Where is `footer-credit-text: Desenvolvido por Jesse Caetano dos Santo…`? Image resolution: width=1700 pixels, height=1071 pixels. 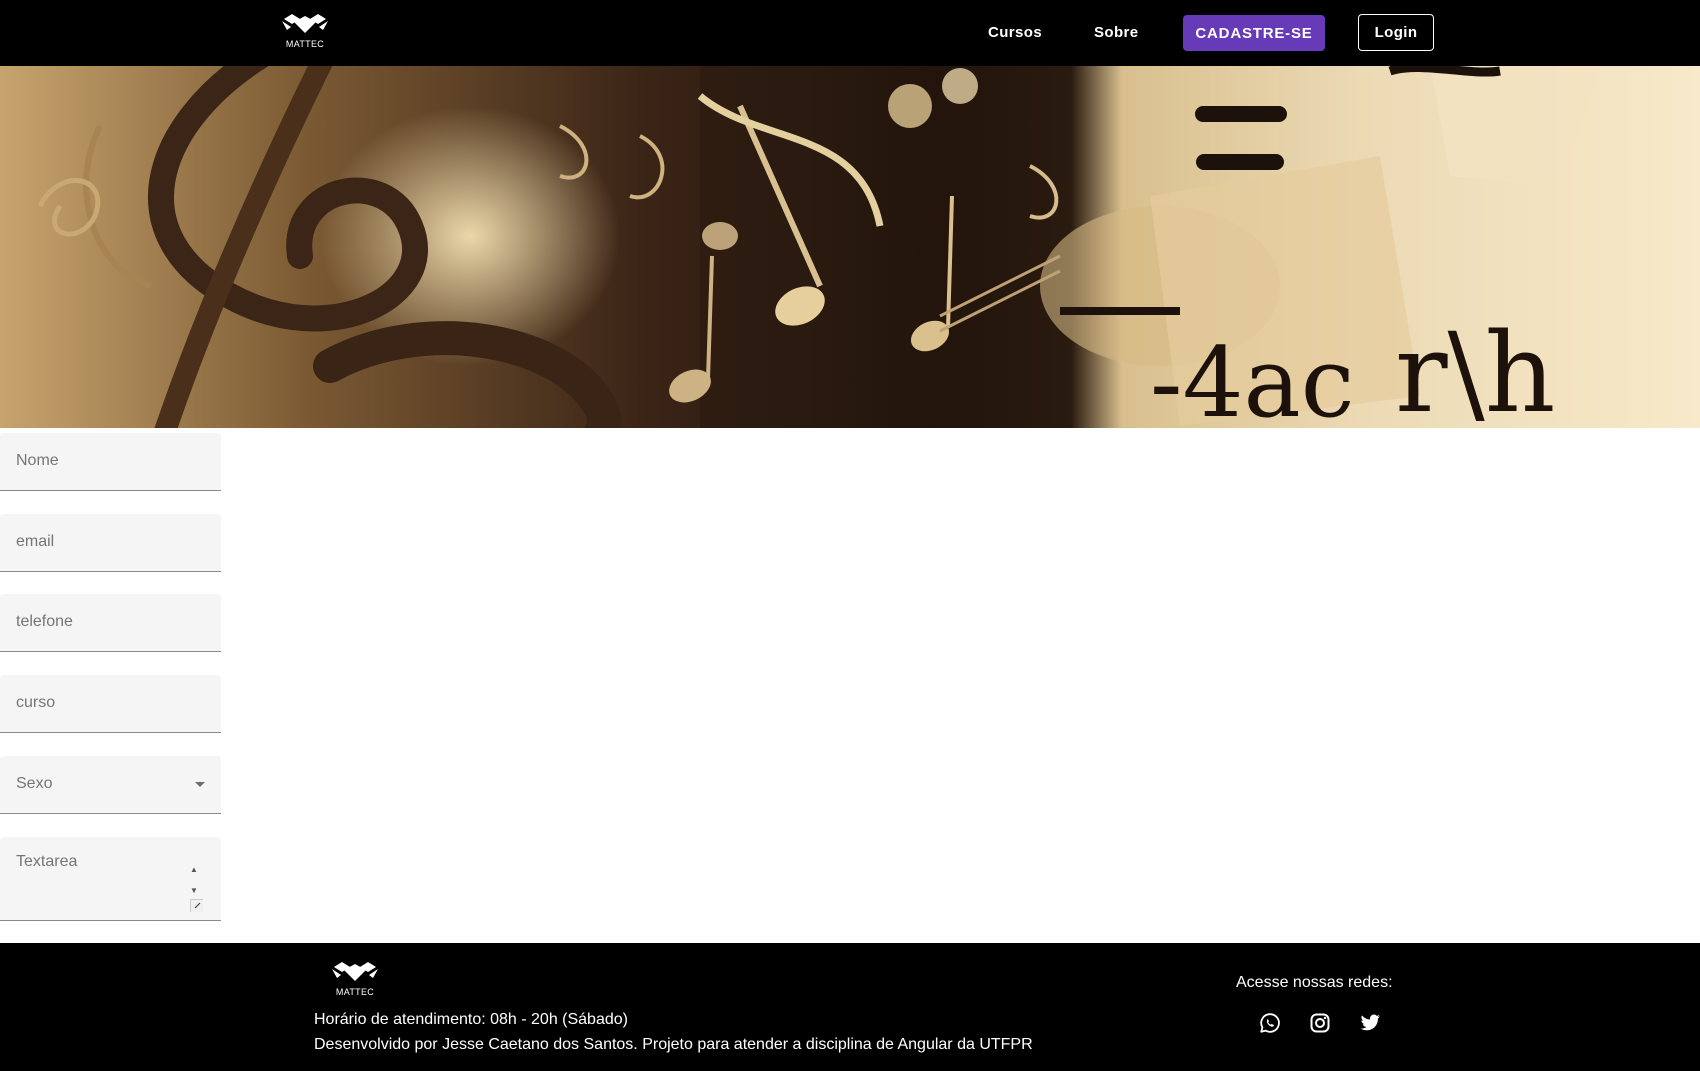
footer-credit-text: Desenvolvido por Jesse Caetano dos Santo… is located at coordinates (673, 1044).